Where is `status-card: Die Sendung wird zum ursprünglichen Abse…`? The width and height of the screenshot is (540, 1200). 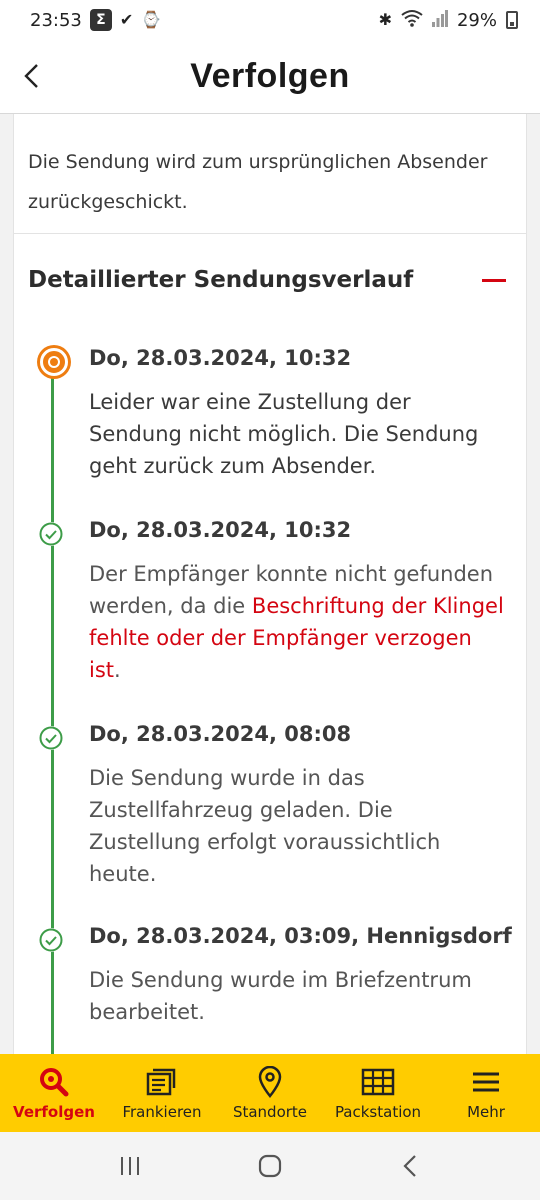
status-card: Die Sendung wird zum ursprünglichen Abse… is located at coordinates (270, 174).